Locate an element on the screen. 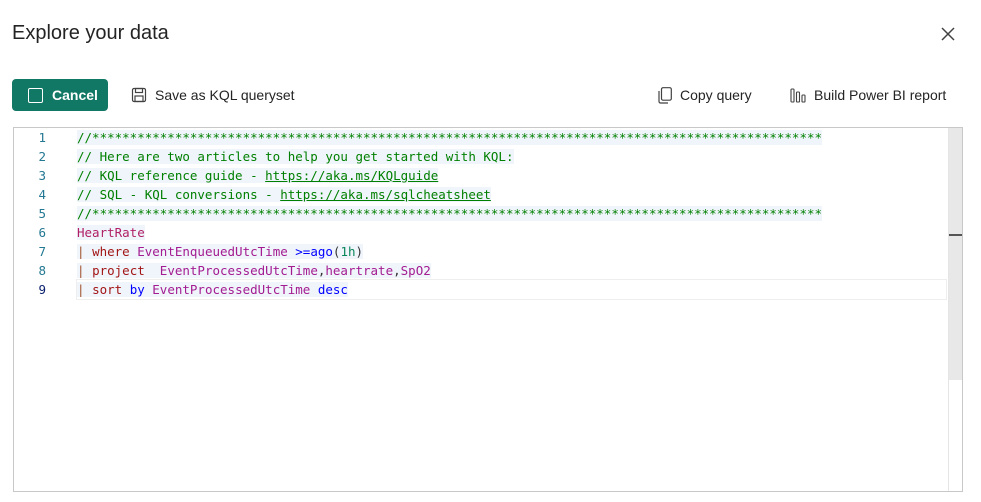 Image resolution: width=981 pixels, height=502 pixels. table-name: HeartRate is located at coordinates (111, 232).